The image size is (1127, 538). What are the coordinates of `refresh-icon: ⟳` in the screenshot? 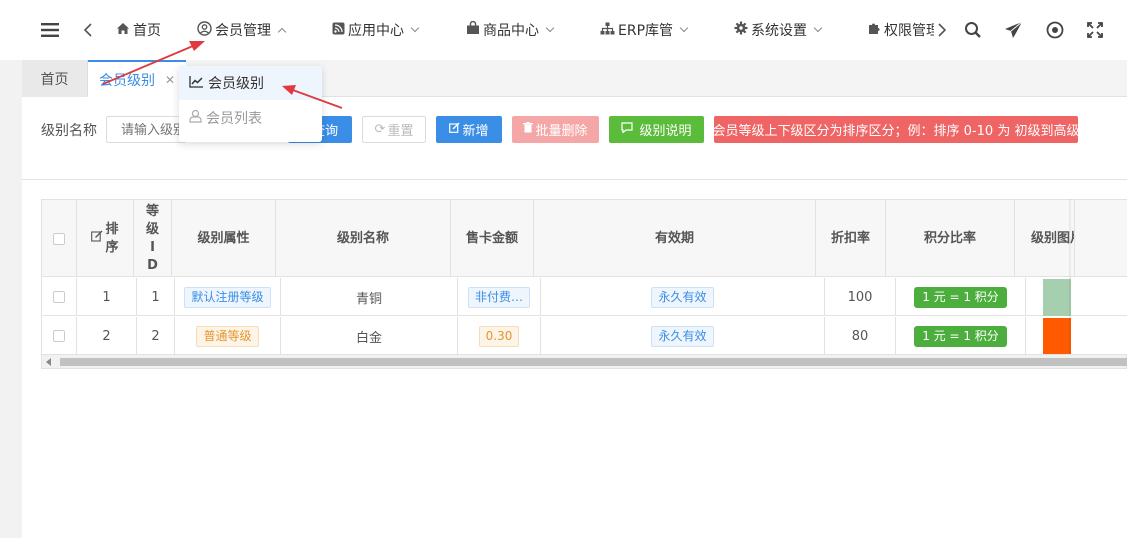 It's located at (380, 129).